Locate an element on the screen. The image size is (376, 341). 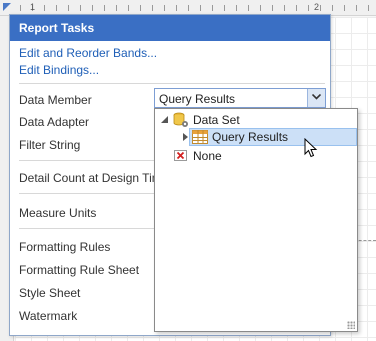
ruler-mark-1: 1 is located at coordinates (33, 7).